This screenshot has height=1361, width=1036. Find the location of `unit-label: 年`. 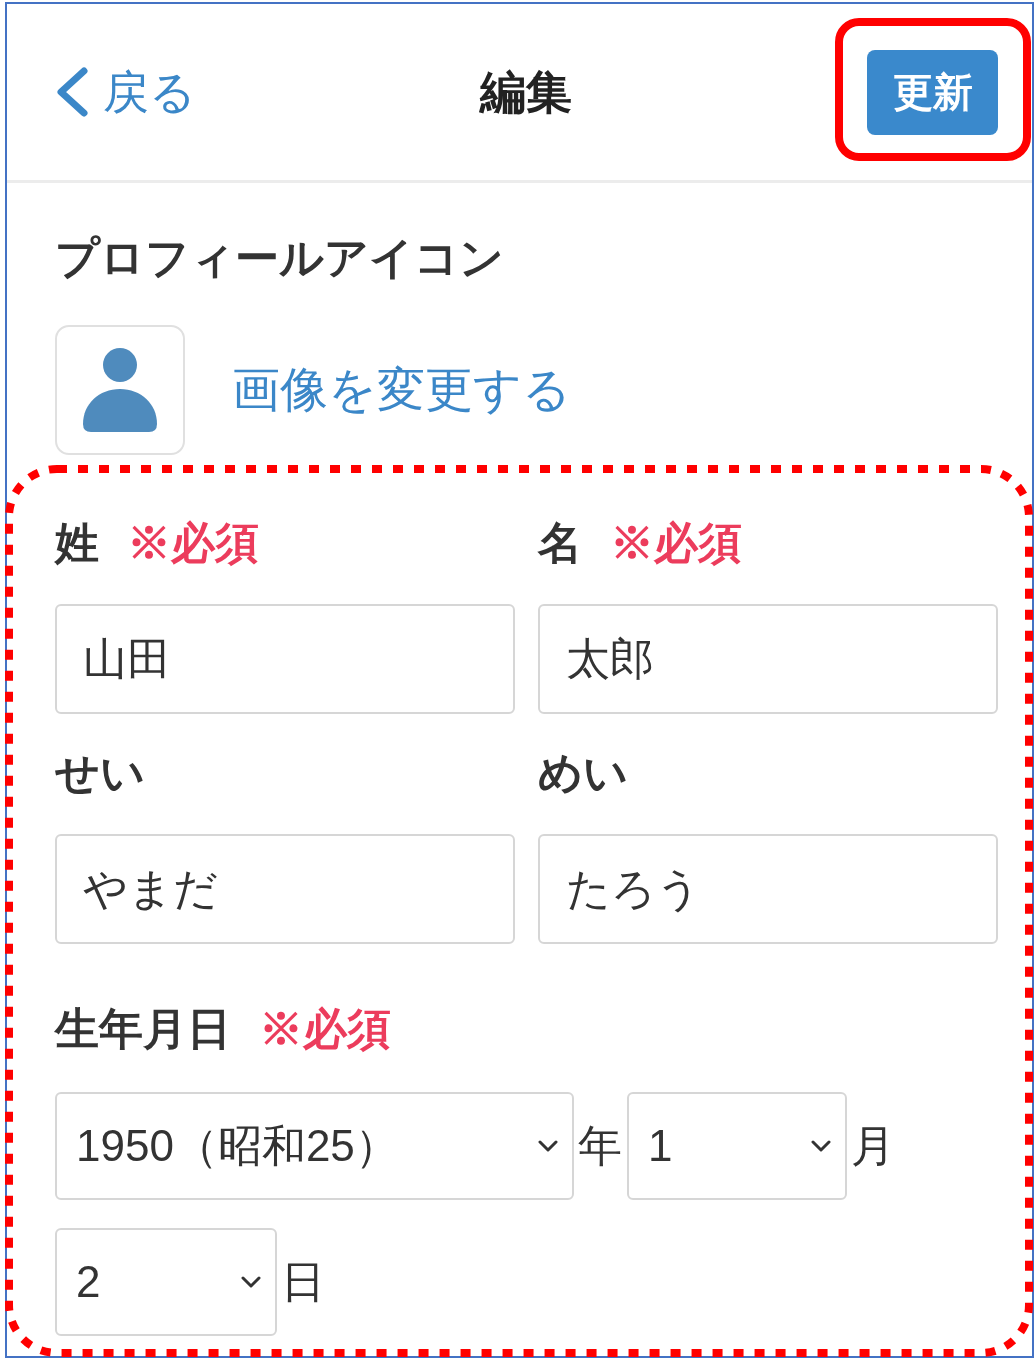

unit-label: 年 is located at coordinates (600, 1146).